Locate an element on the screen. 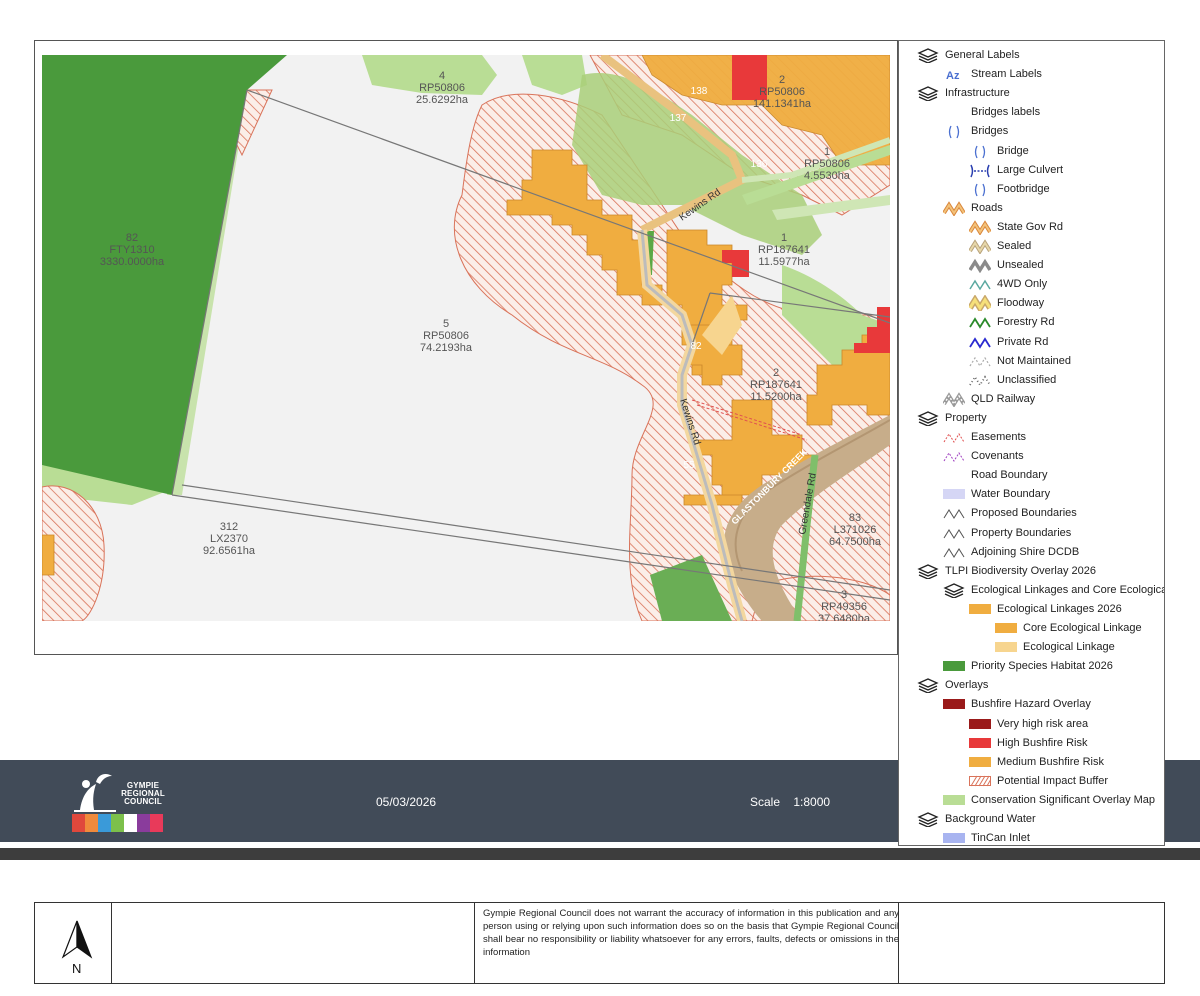 The height and width of the screenshot is (996, 1200). legend-item: State Gov Rd is located at coordinates (1016, 227).